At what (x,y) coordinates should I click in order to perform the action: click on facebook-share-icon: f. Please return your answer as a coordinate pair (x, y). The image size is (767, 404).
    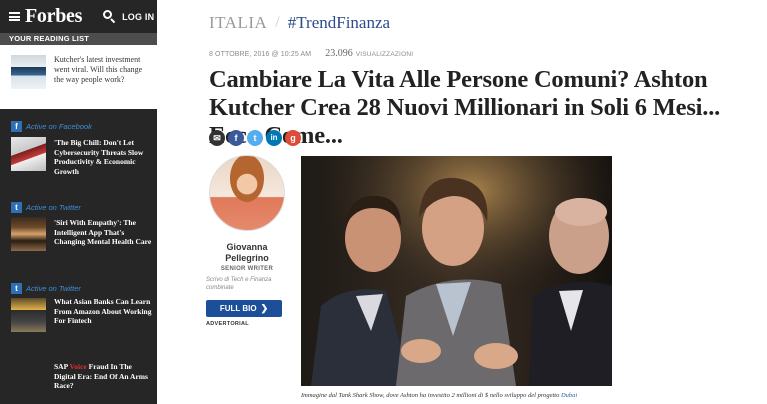
    Looking at the image, I should click on (236, 138).